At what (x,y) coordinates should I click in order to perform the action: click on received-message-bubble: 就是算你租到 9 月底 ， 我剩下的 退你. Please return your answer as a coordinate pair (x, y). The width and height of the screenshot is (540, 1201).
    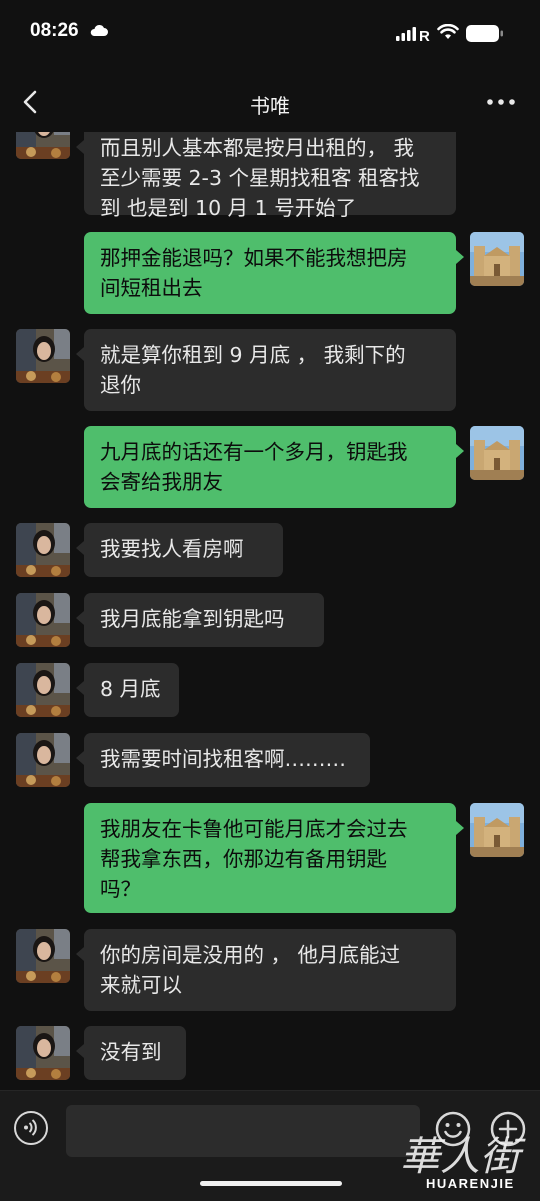
    Looking at the image, I should click on (270, 370).